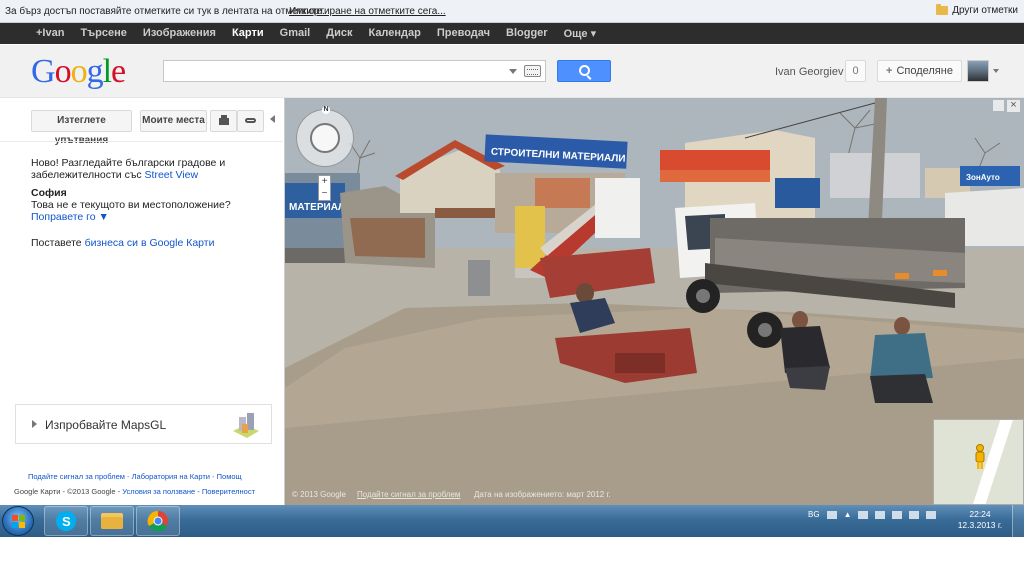 Image resolution: width=1024 pixels, height=576 pixels. Describe the element at coordinates (914, 514) in the screenshot. I see `power-icon` at that location.